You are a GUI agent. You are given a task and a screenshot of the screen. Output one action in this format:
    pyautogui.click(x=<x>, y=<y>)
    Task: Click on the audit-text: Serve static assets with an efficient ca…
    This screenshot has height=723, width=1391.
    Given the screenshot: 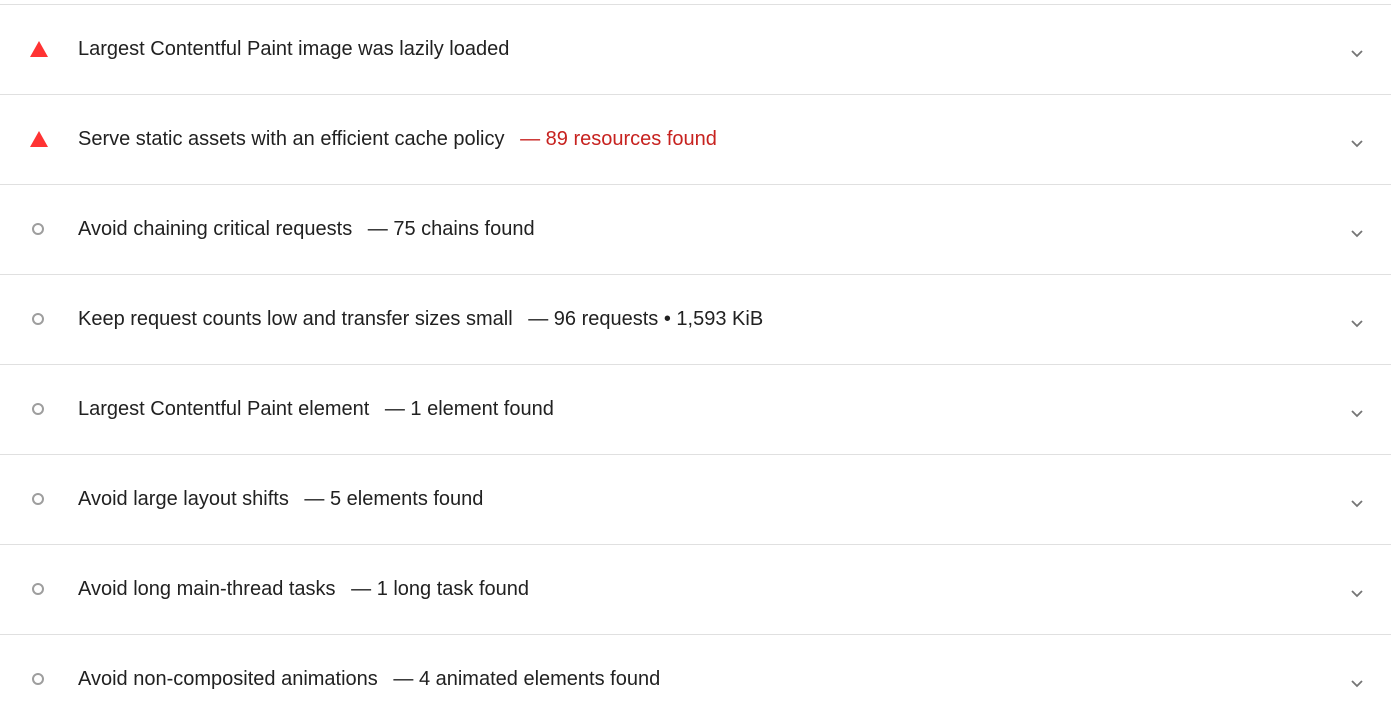 What is the action you would take?
    pyautogui.click(x=397, y=139)
    